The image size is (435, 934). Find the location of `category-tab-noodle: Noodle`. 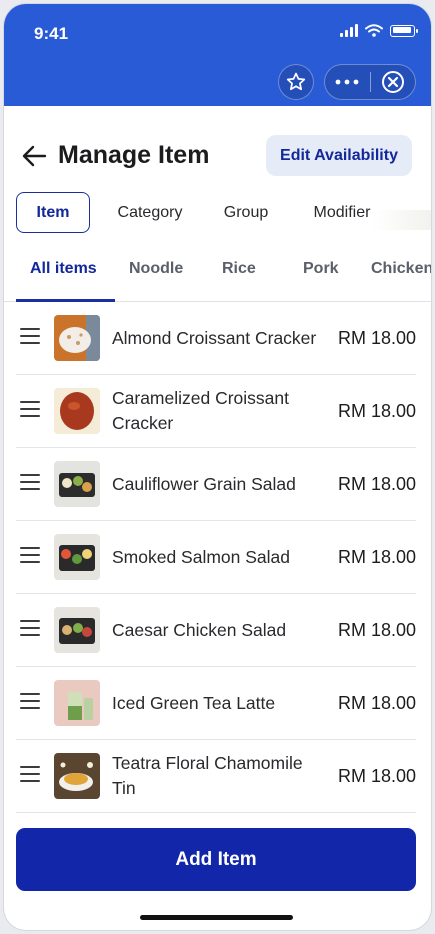

category-tab-noodle: Noodle is located at coordinates (156, 269).